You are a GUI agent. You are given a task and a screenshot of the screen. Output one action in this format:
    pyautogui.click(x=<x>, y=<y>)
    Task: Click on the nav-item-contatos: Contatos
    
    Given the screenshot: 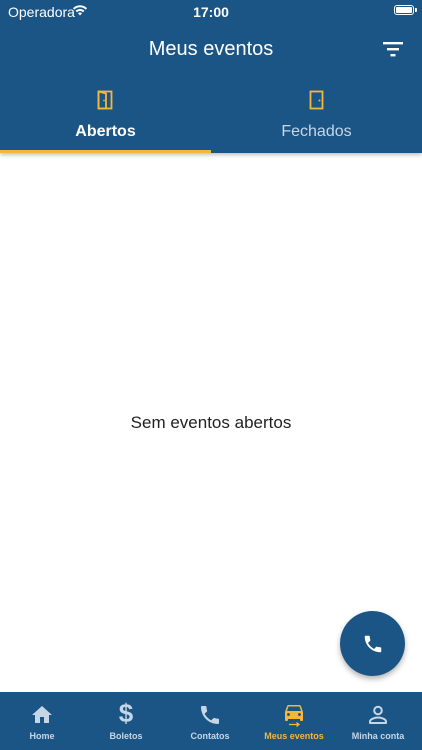 What is the action you would take?
    pyautogui.click(x=210, y=721)
    